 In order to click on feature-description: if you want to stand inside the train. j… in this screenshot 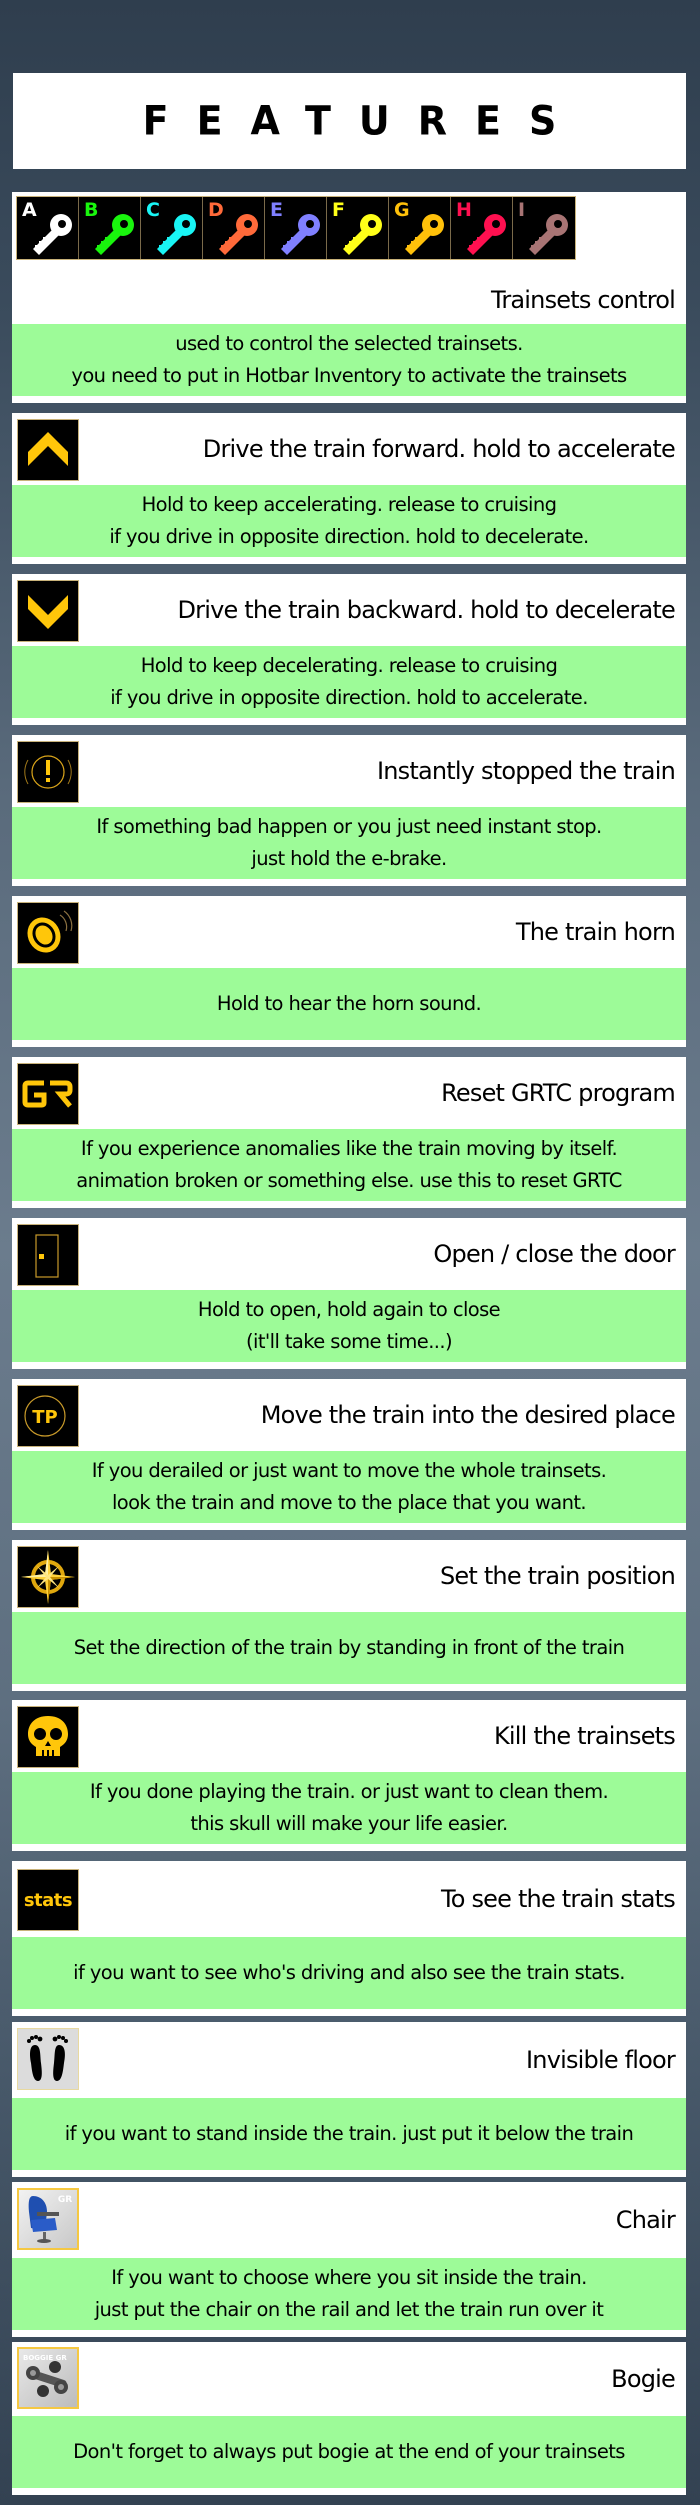, I will do `click(349, 2134)`.